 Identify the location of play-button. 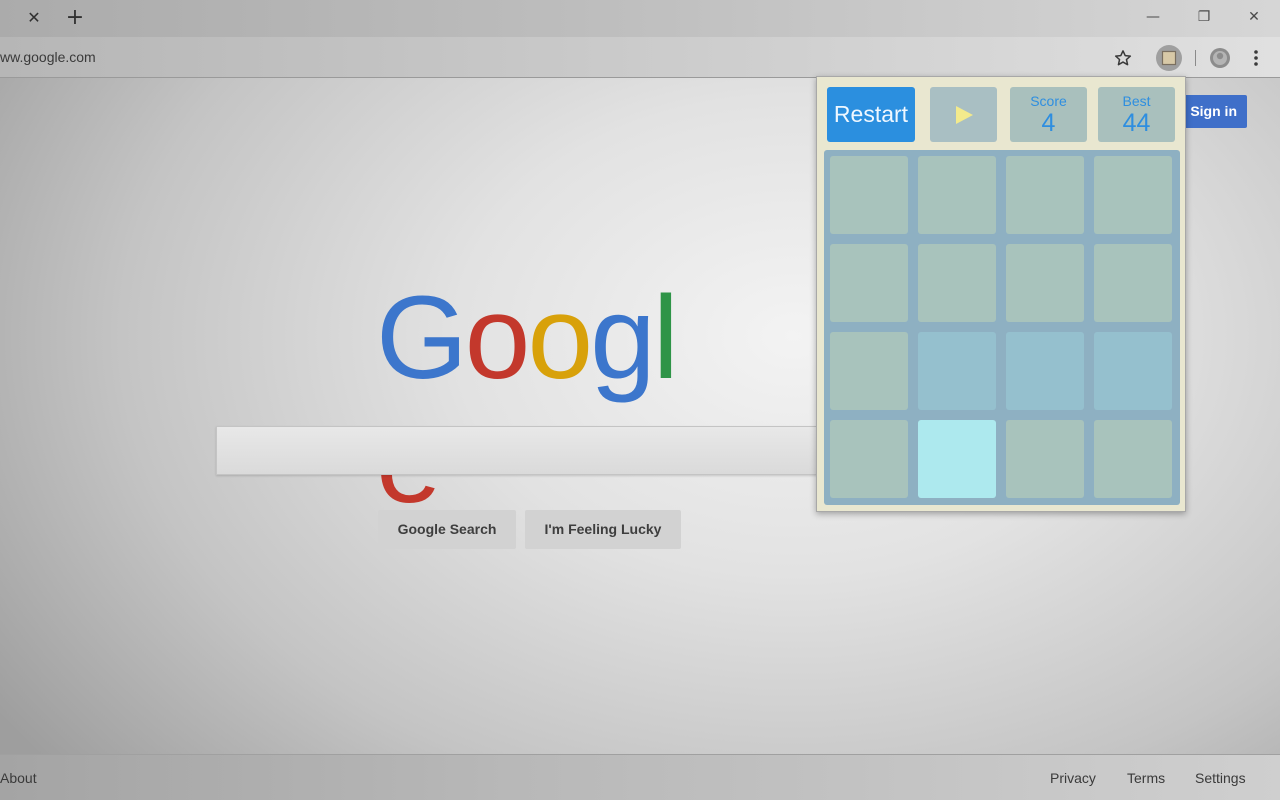
(963, 114).